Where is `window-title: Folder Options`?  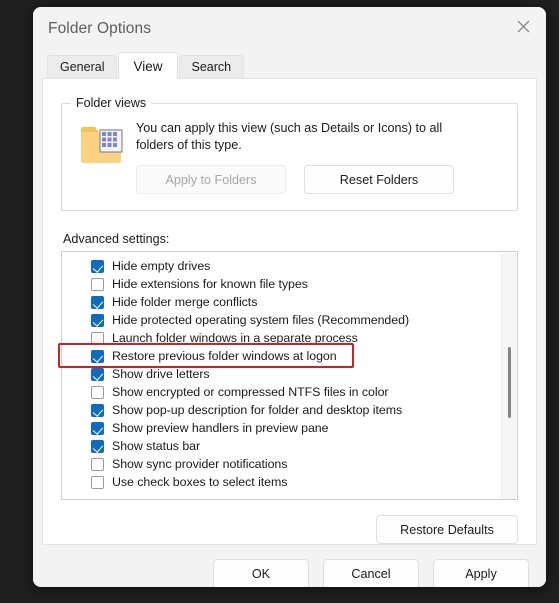 window-title: Folder Options is located at coordinates (100, 28).